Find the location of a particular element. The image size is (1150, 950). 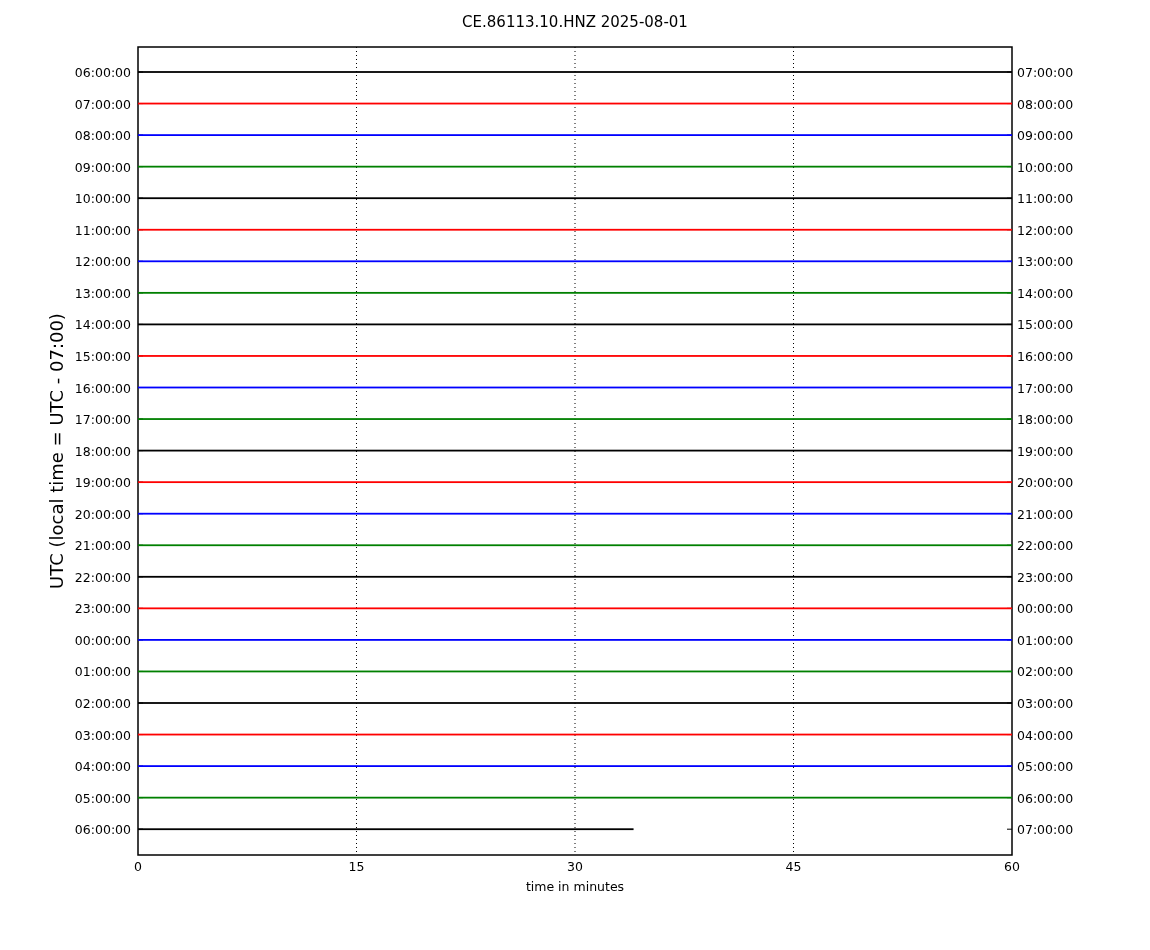

tick-label: 0 is located at coordinates (138, 866).